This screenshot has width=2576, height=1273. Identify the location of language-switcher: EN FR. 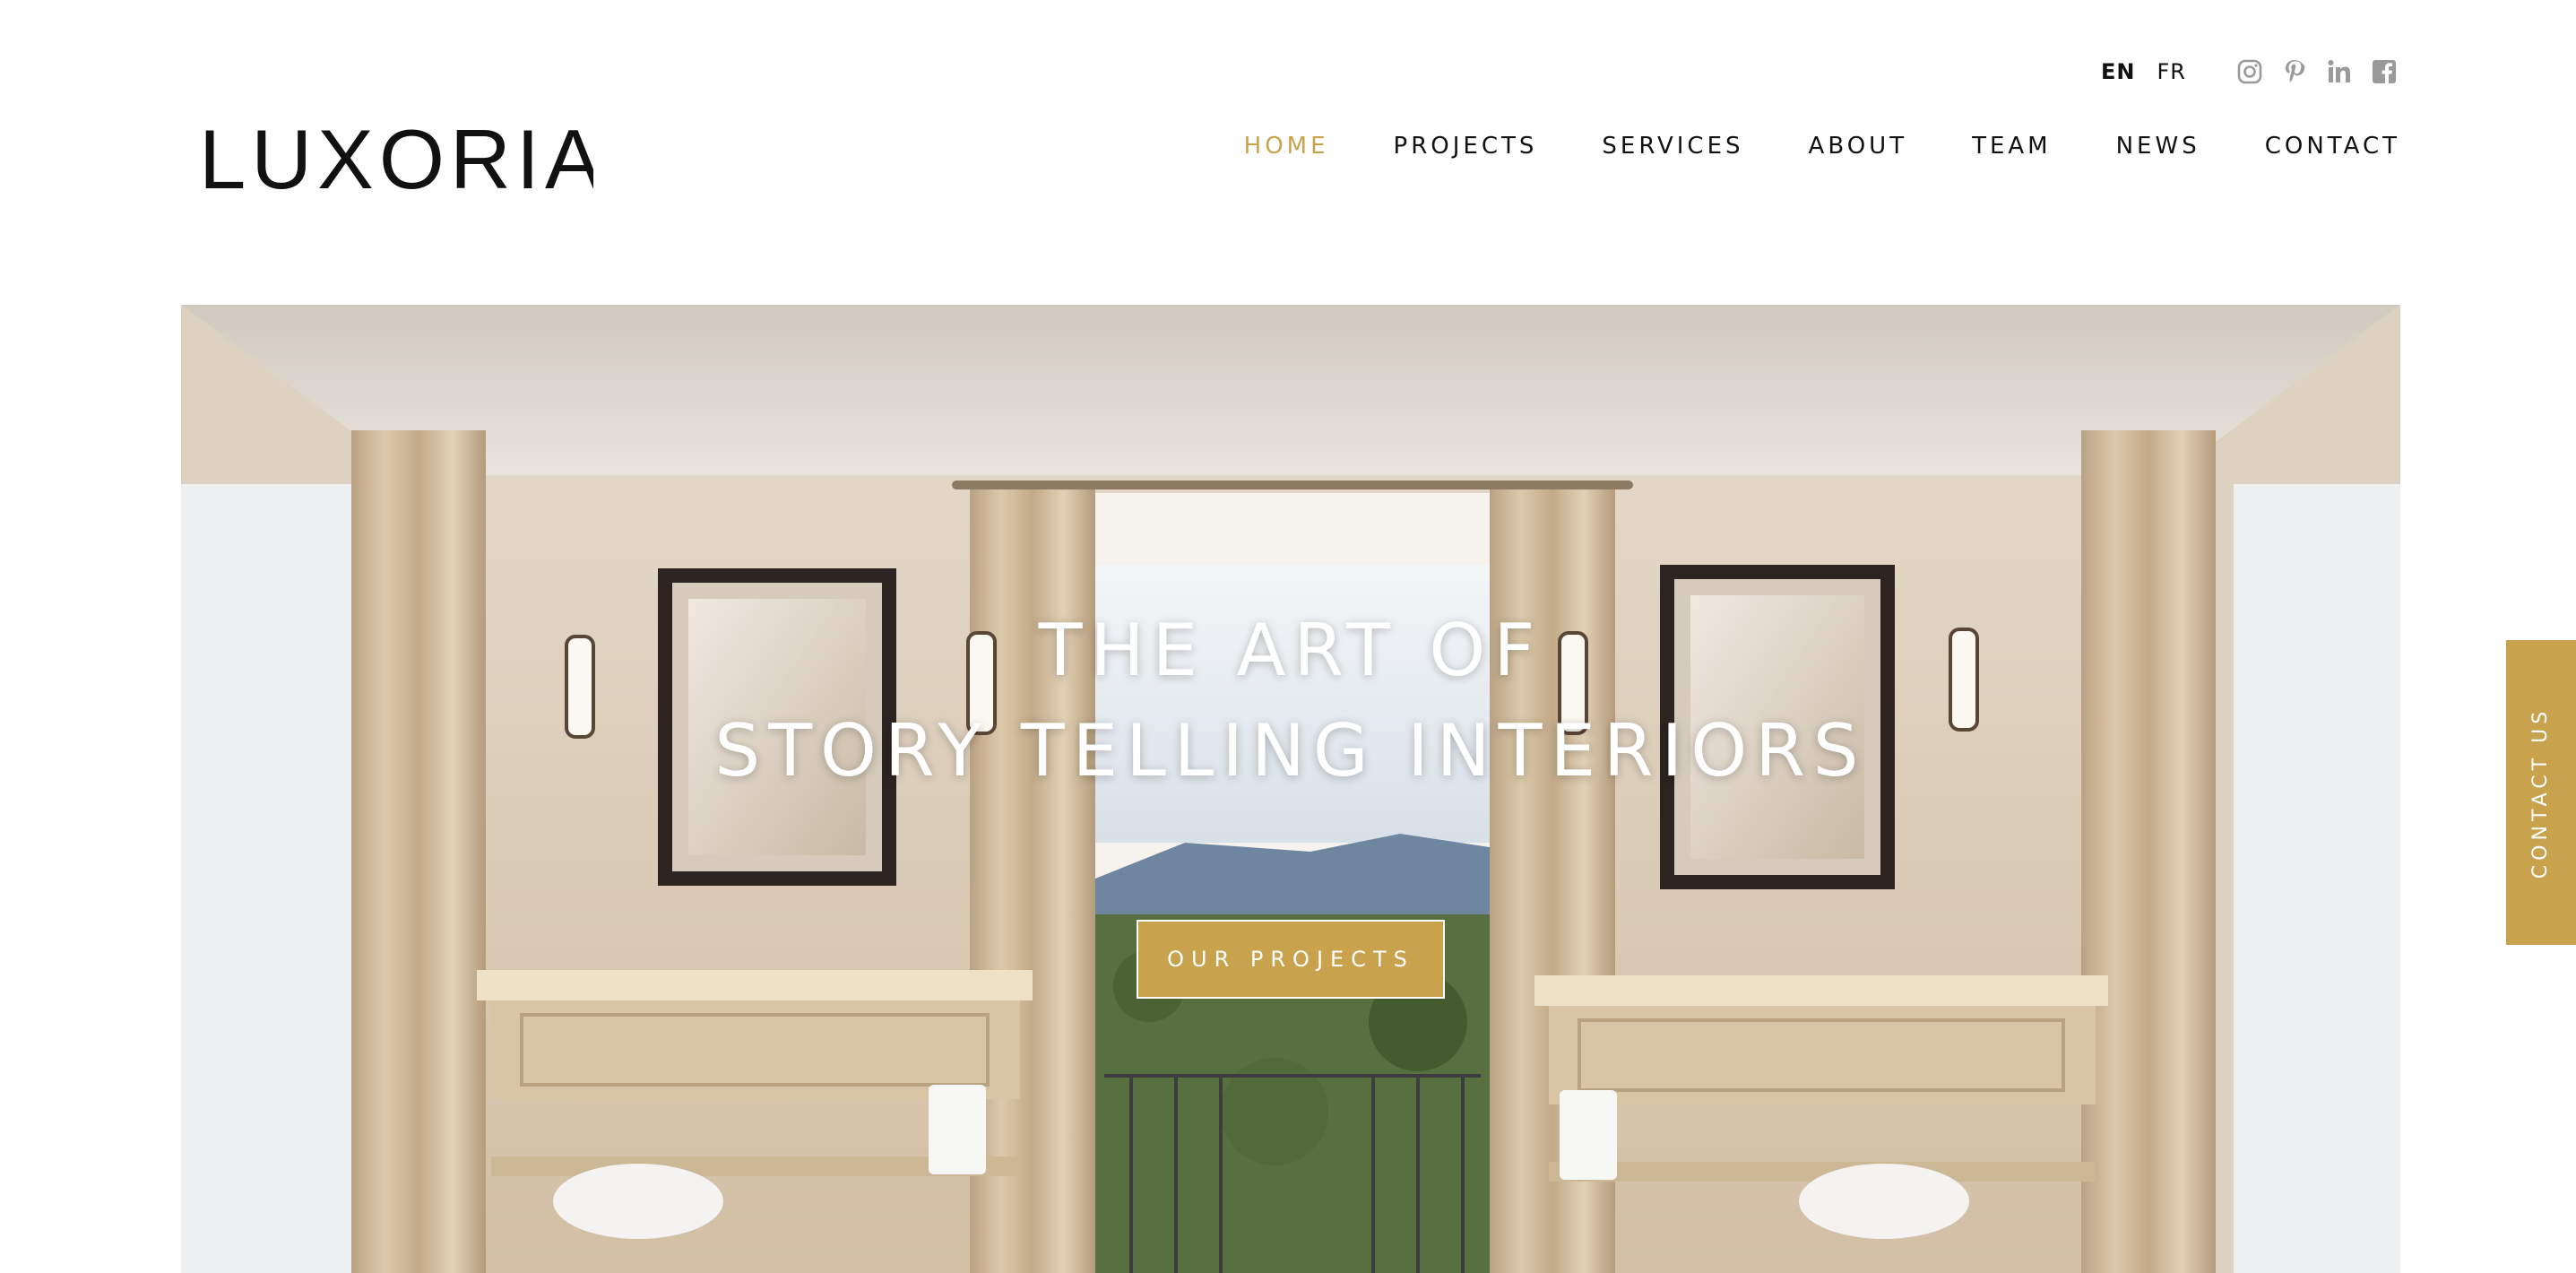
(2143, 71).